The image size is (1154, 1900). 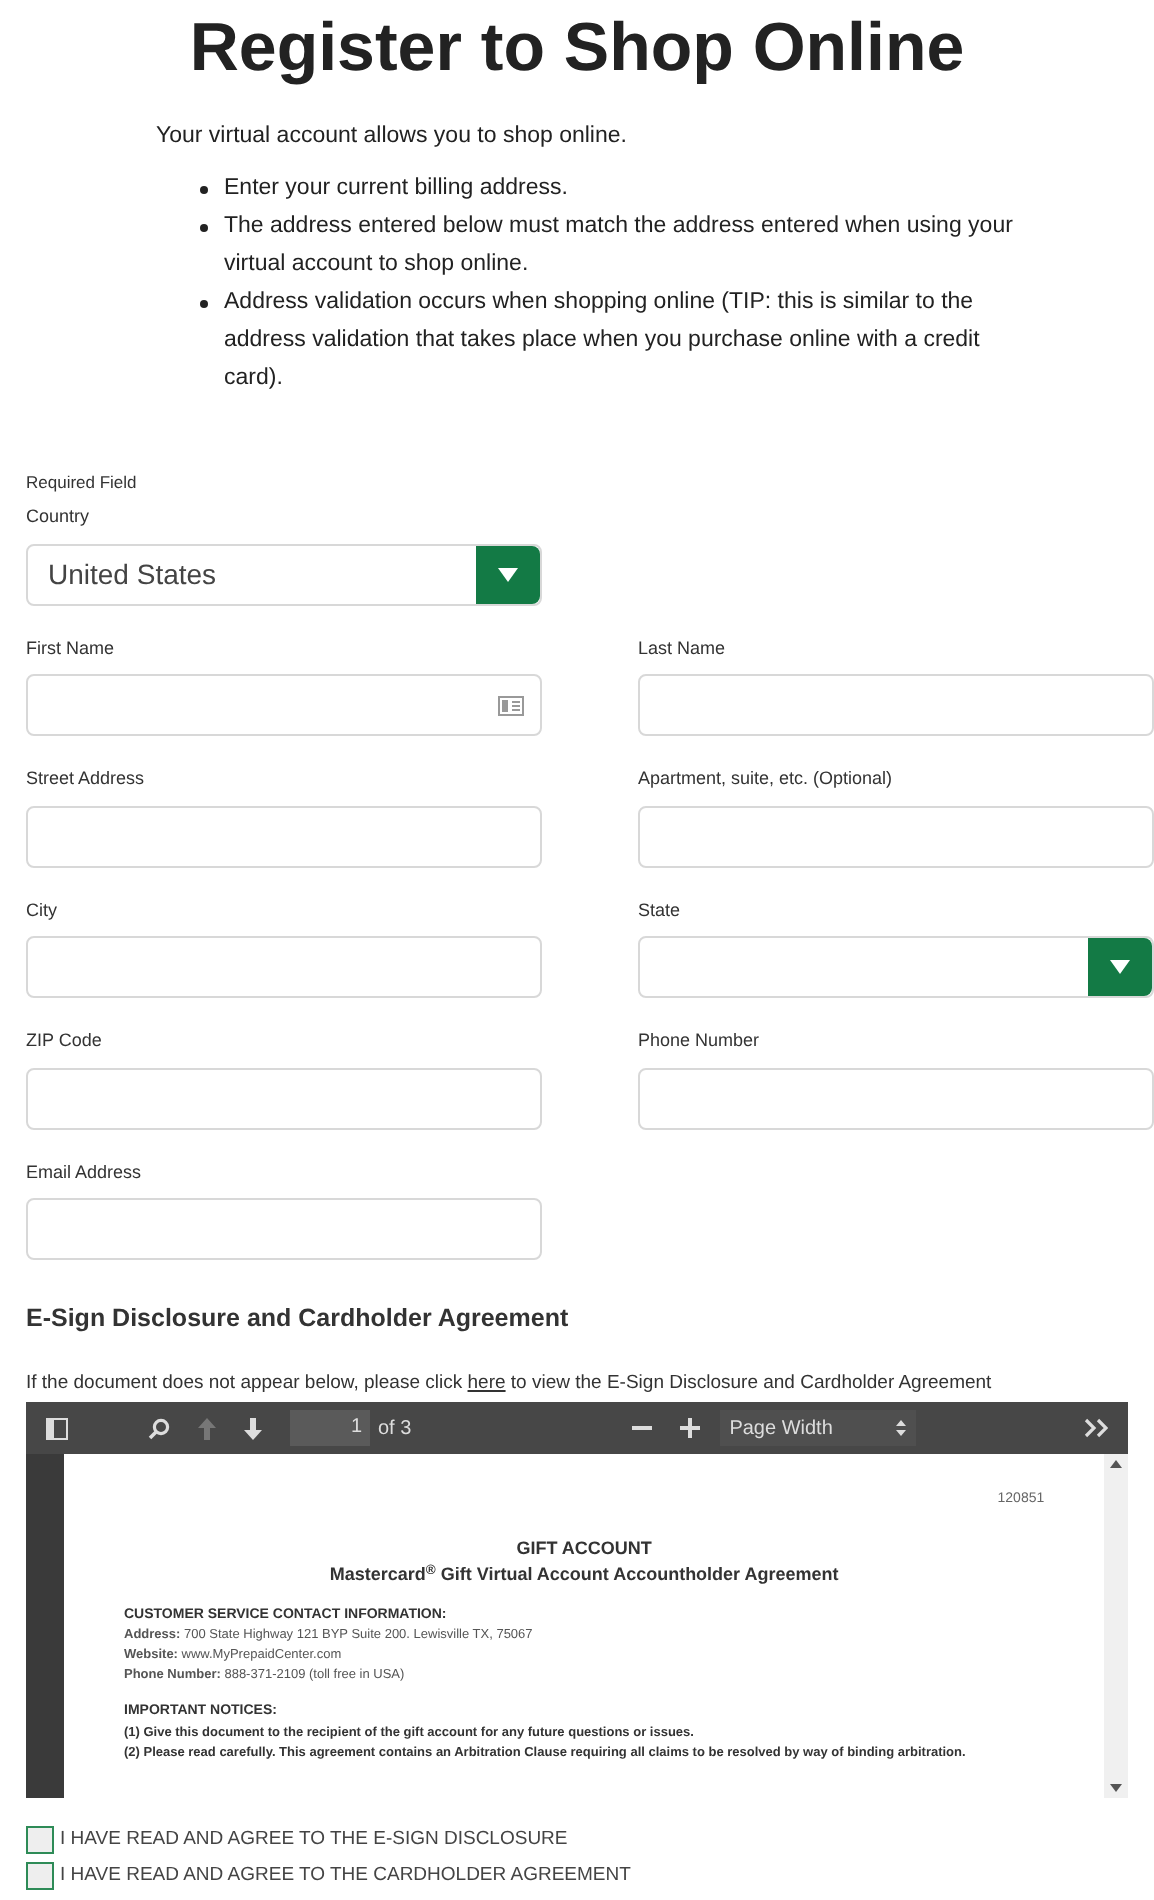 What do you see at coordinates (345, 1876) in the screenshot?
I see `checkbox-label: I HAVE READ AND AGREE TO THE CARDHOLDER AGREEMENT` at bounding box center [345, 1876].